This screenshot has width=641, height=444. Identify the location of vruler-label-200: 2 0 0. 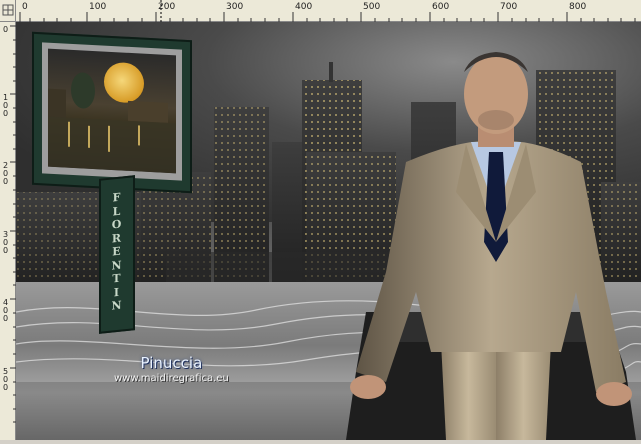
(6, 173).